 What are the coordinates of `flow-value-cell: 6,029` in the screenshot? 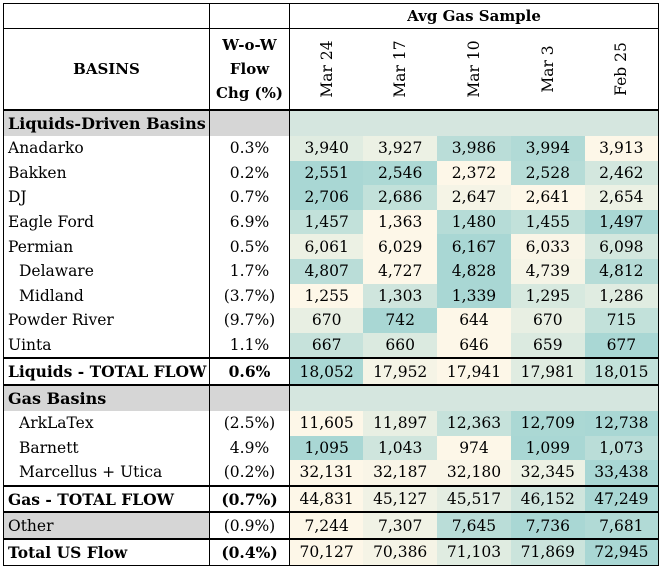 It's located at (400, 246).